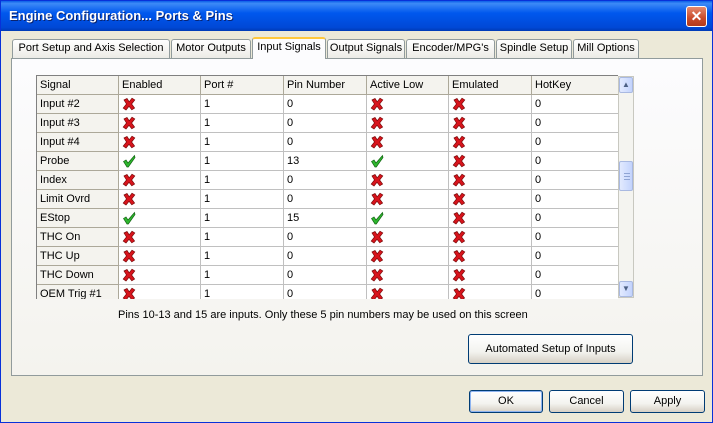  What do you see at coordinates (586, 401) in the screenshot?
I see `cancel-button: Cancel` at bounding box center [586, 401].